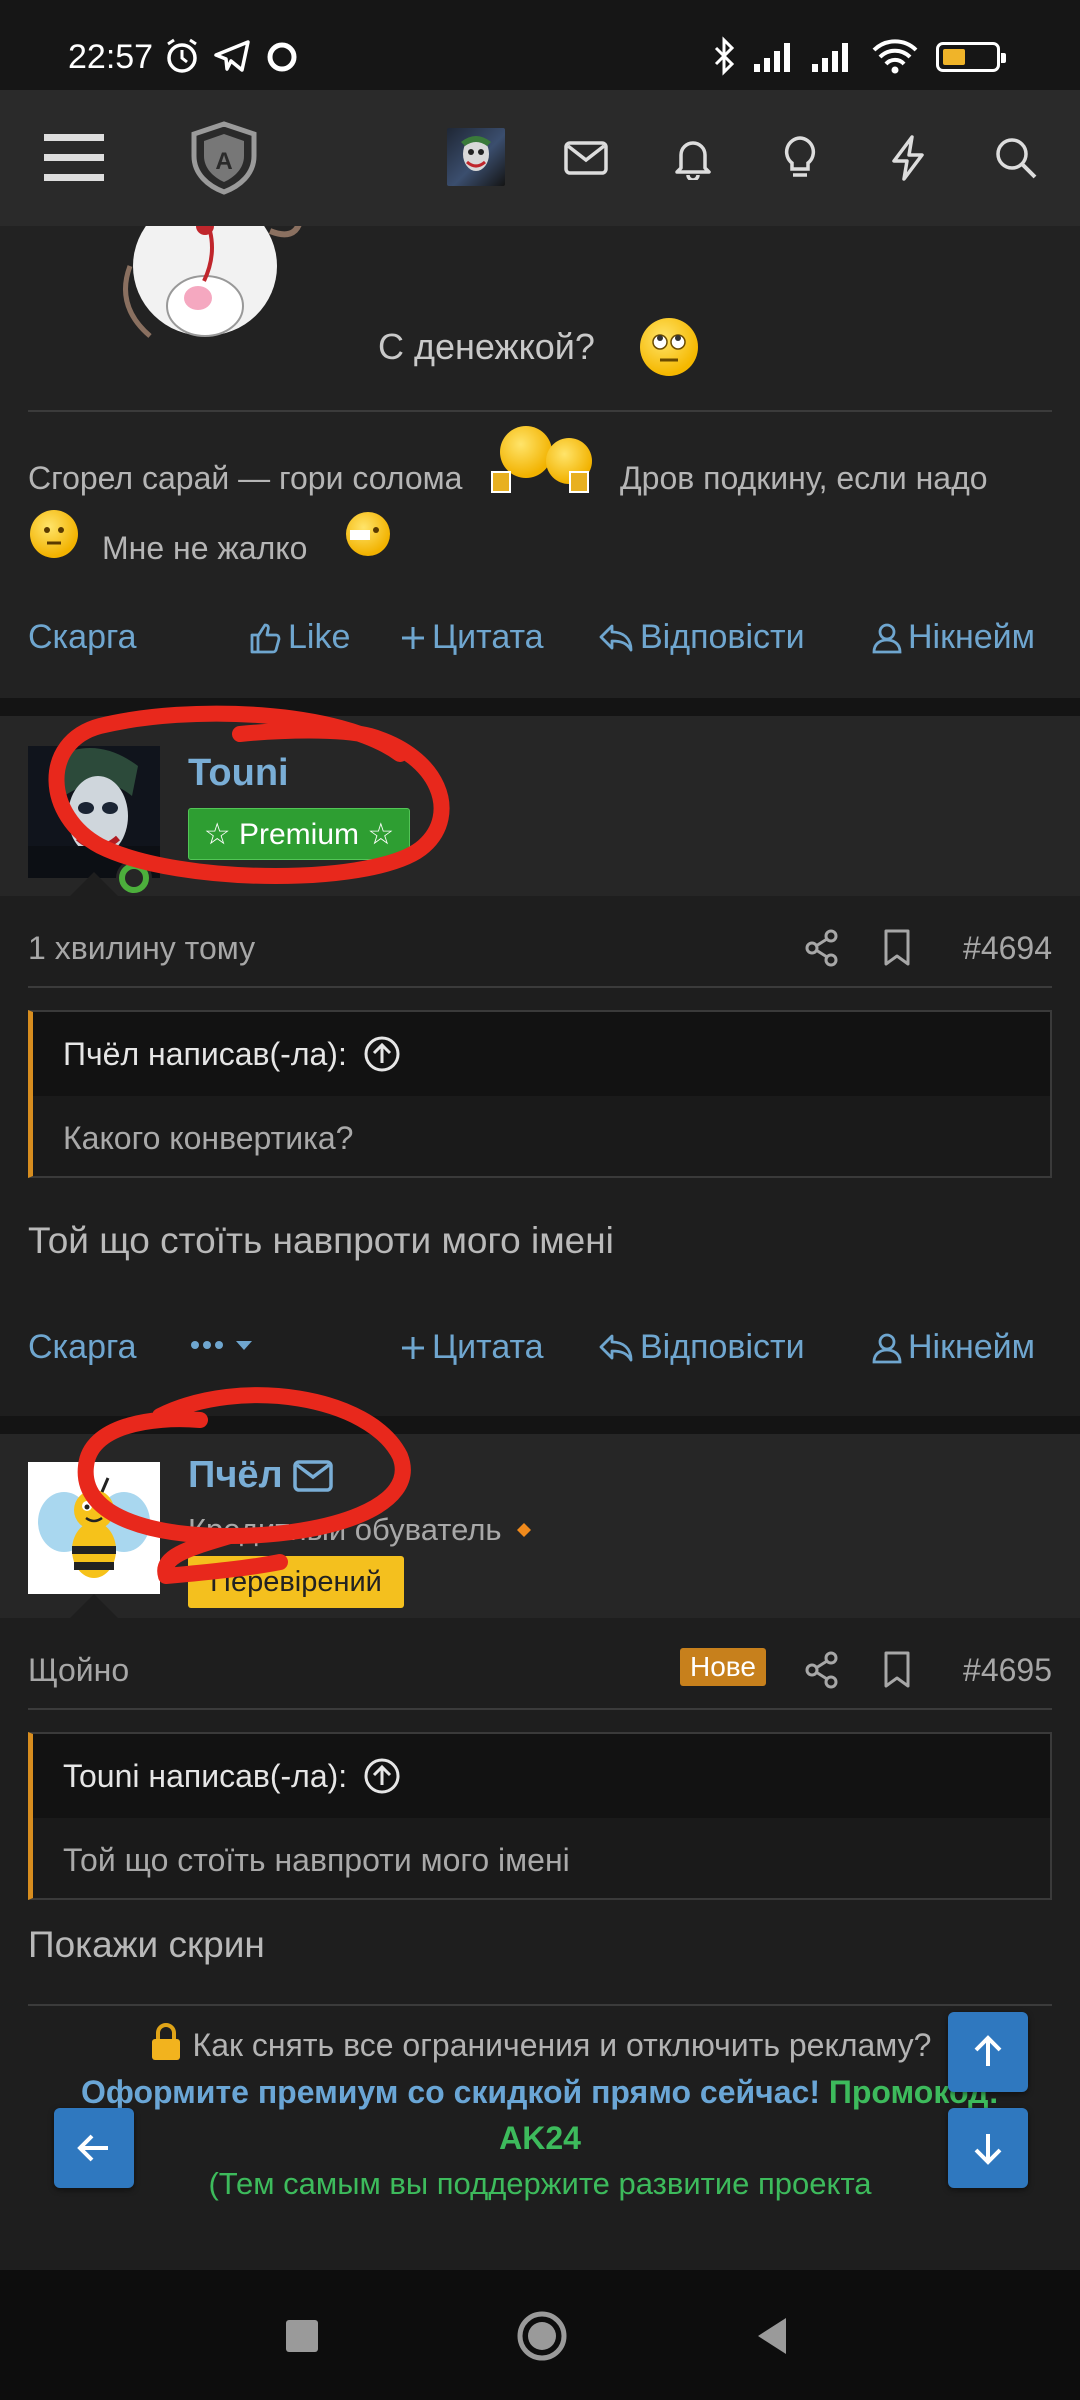 The height and width of the screenshot is (2400, 1080). I want to click on back-button, so click(94, 2148).